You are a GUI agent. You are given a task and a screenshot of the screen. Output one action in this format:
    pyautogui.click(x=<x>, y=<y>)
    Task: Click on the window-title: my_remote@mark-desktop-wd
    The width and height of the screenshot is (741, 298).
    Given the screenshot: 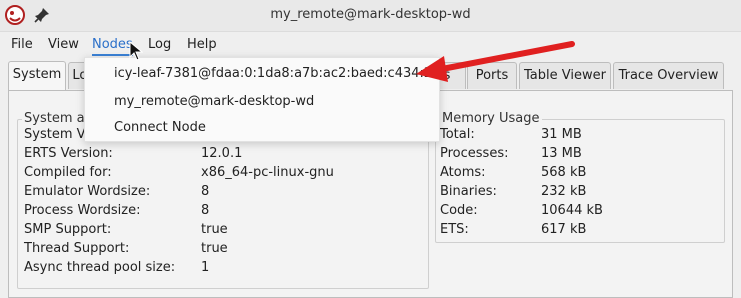 What is the action you would take?
    pyautogui.click(x=370, y=14)
    